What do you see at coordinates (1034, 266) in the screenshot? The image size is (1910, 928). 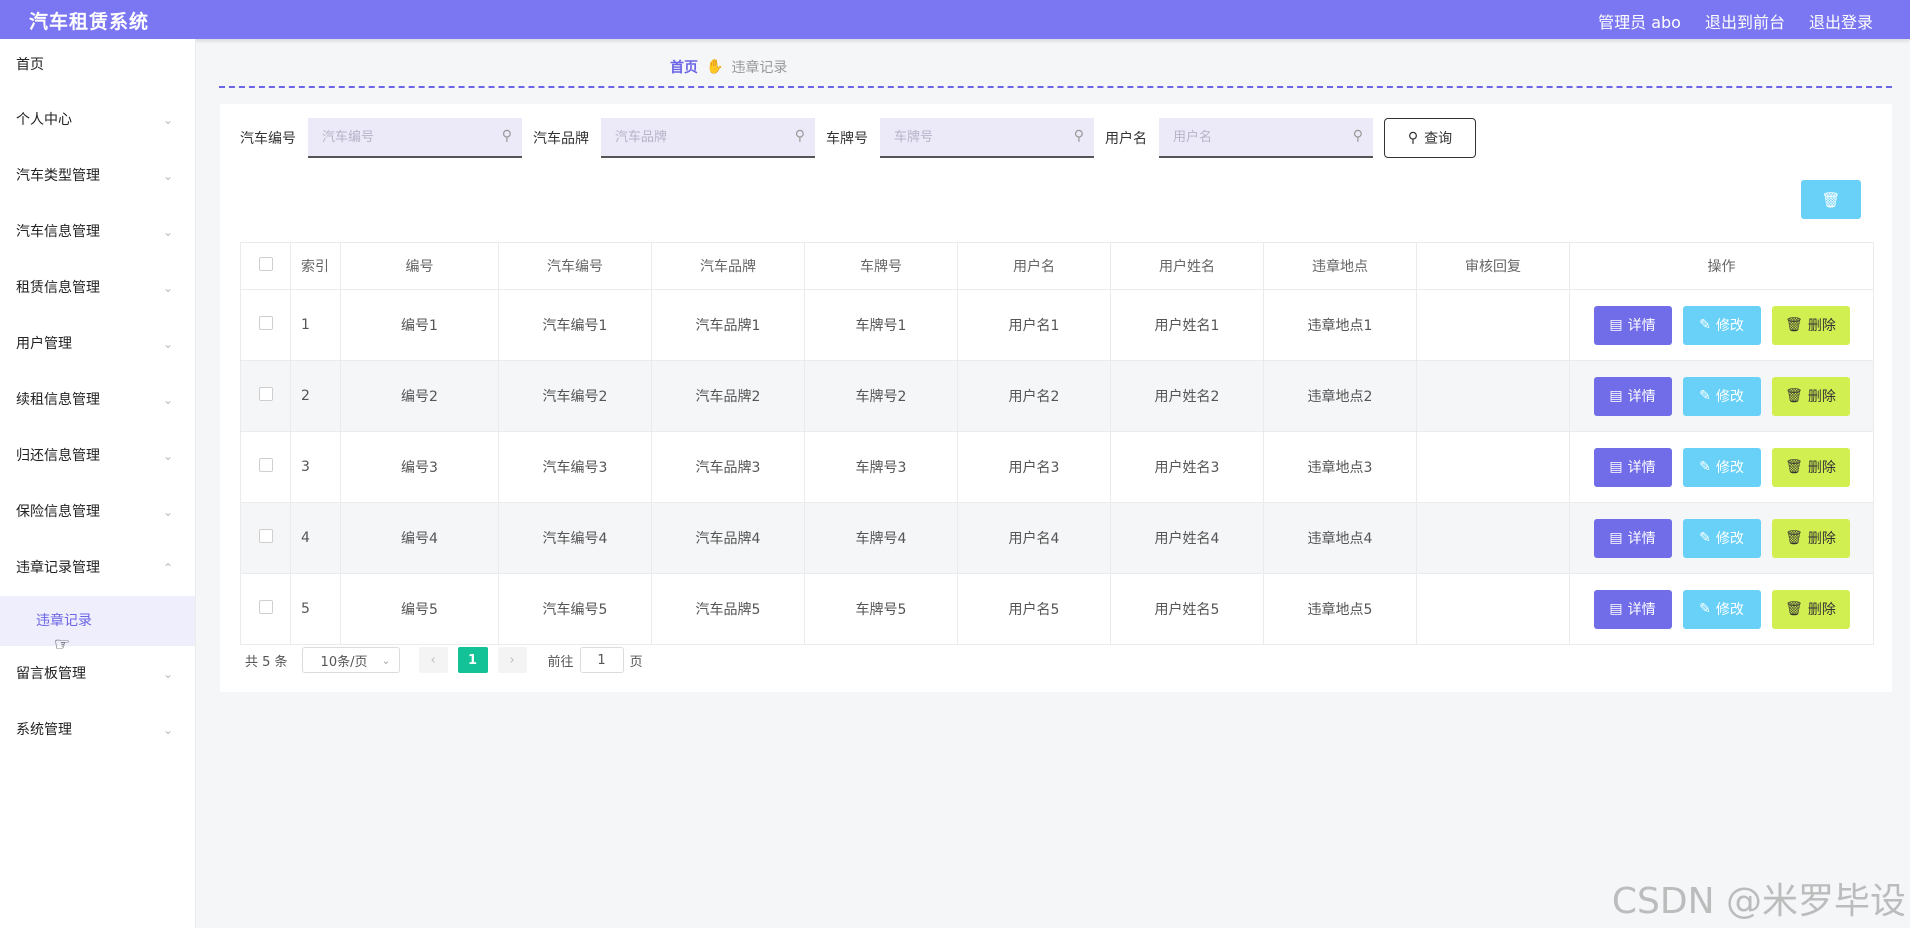 I see `column-header: 用户名` at bounding box center [1034, 266].